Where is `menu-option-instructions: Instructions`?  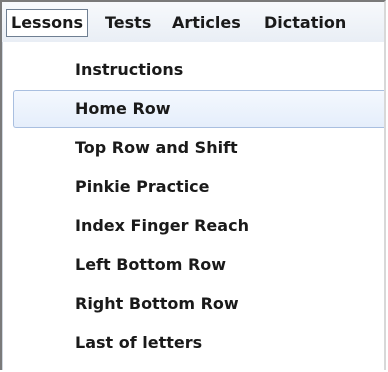 menu-option-instructions: Instructions is located at coordinates (193, 70).